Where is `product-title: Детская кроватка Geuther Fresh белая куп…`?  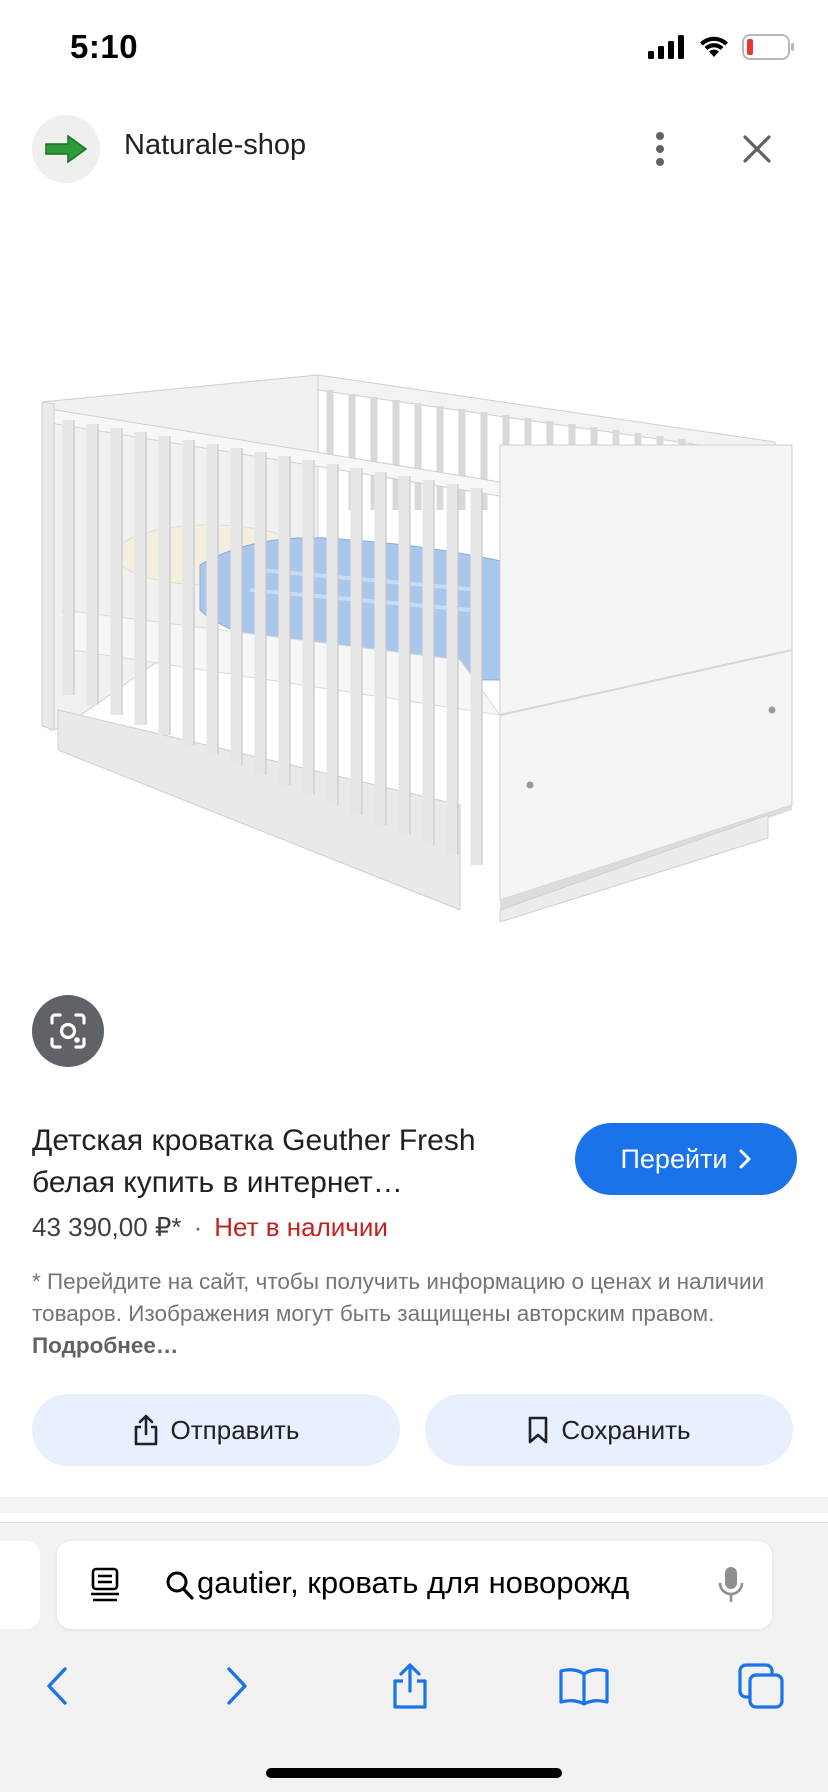
product-title: Детская кроватка Geuther Fresh белая куп… is located at coordinates (292, 1162).